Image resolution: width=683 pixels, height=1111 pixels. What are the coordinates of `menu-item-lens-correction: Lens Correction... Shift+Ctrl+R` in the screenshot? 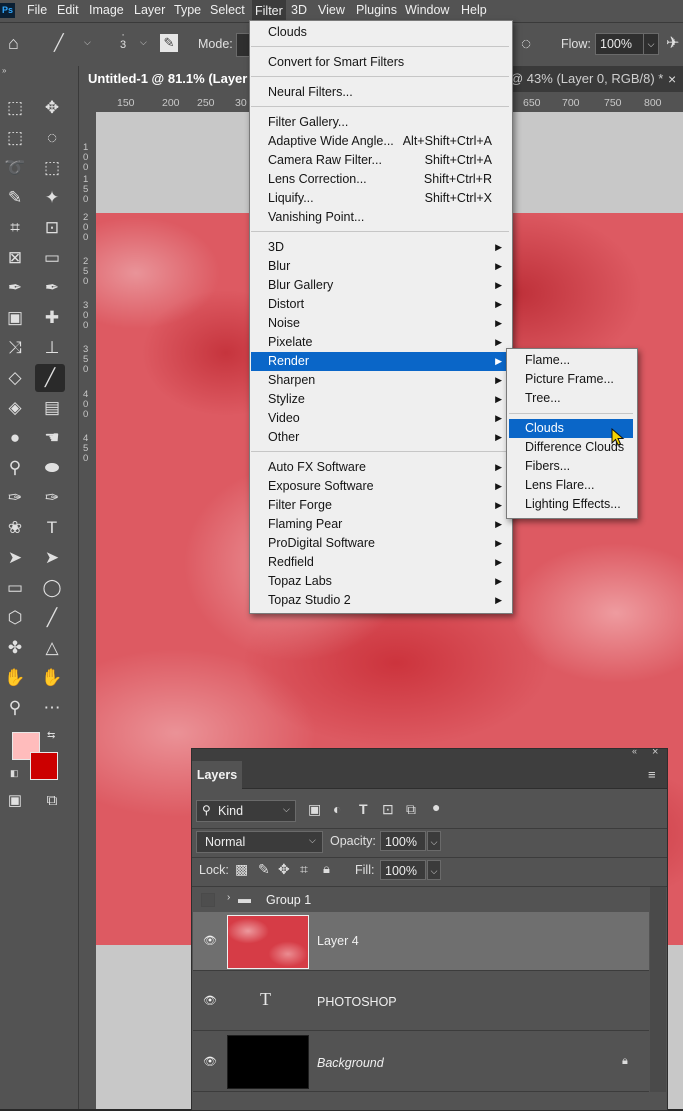 It's located at (380, 179).